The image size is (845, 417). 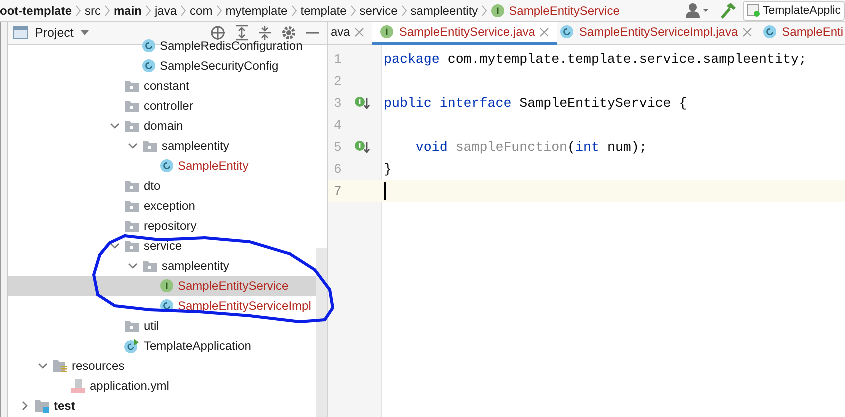 I want to click on line-number: 4, so click(x=338, y=125).